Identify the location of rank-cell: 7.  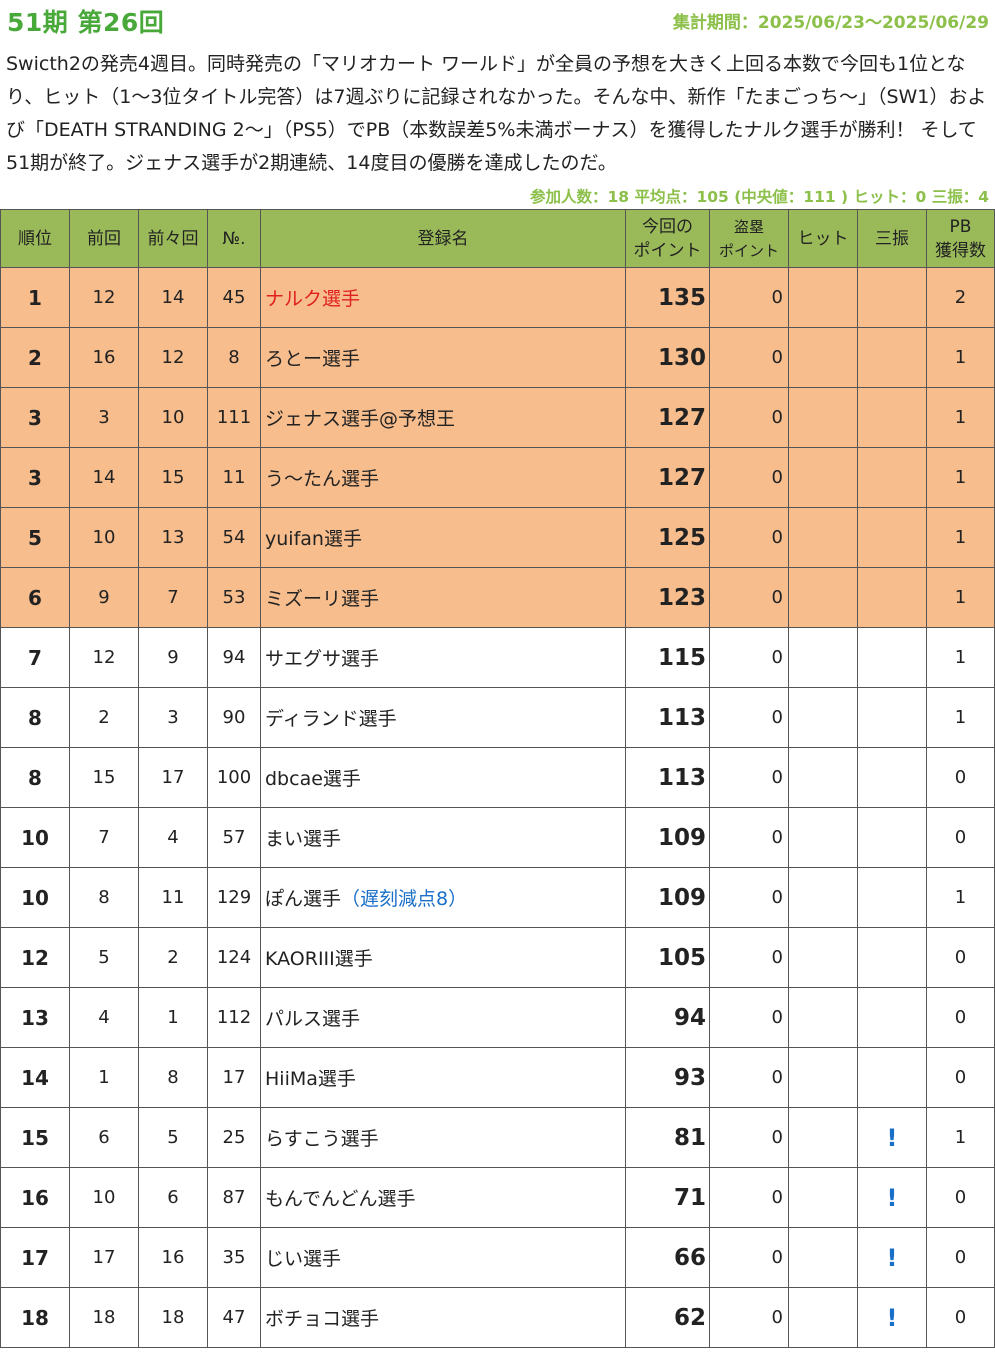
(35, 657).